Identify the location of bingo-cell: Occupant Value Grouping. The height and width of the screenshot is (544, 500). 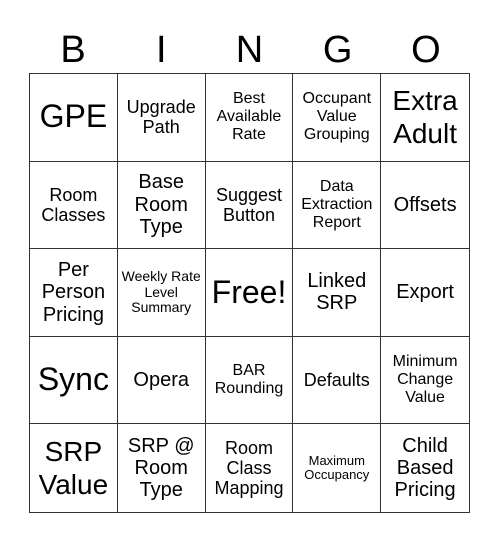
(337, 118).